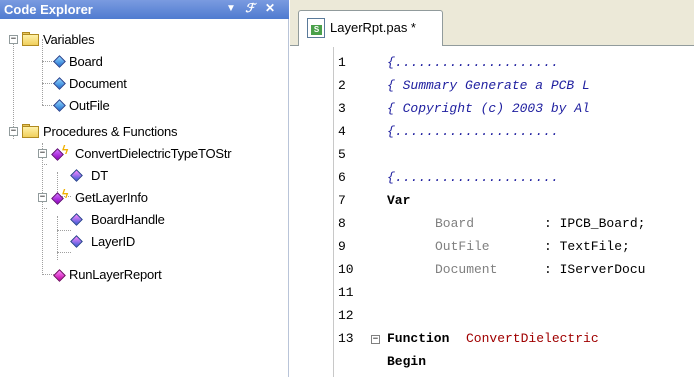 Image resolution: width=694 pixels, height=377 pixels. Describe the element at coordinates (399, 200) in the screenshot. I see `code-line-7: Var` at that location.